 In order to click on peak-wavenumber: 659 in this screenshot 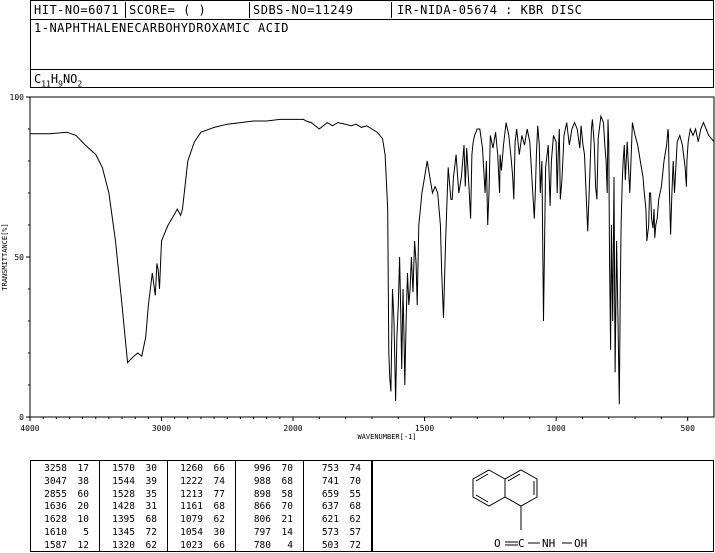, I will do `click(330, 494)`.